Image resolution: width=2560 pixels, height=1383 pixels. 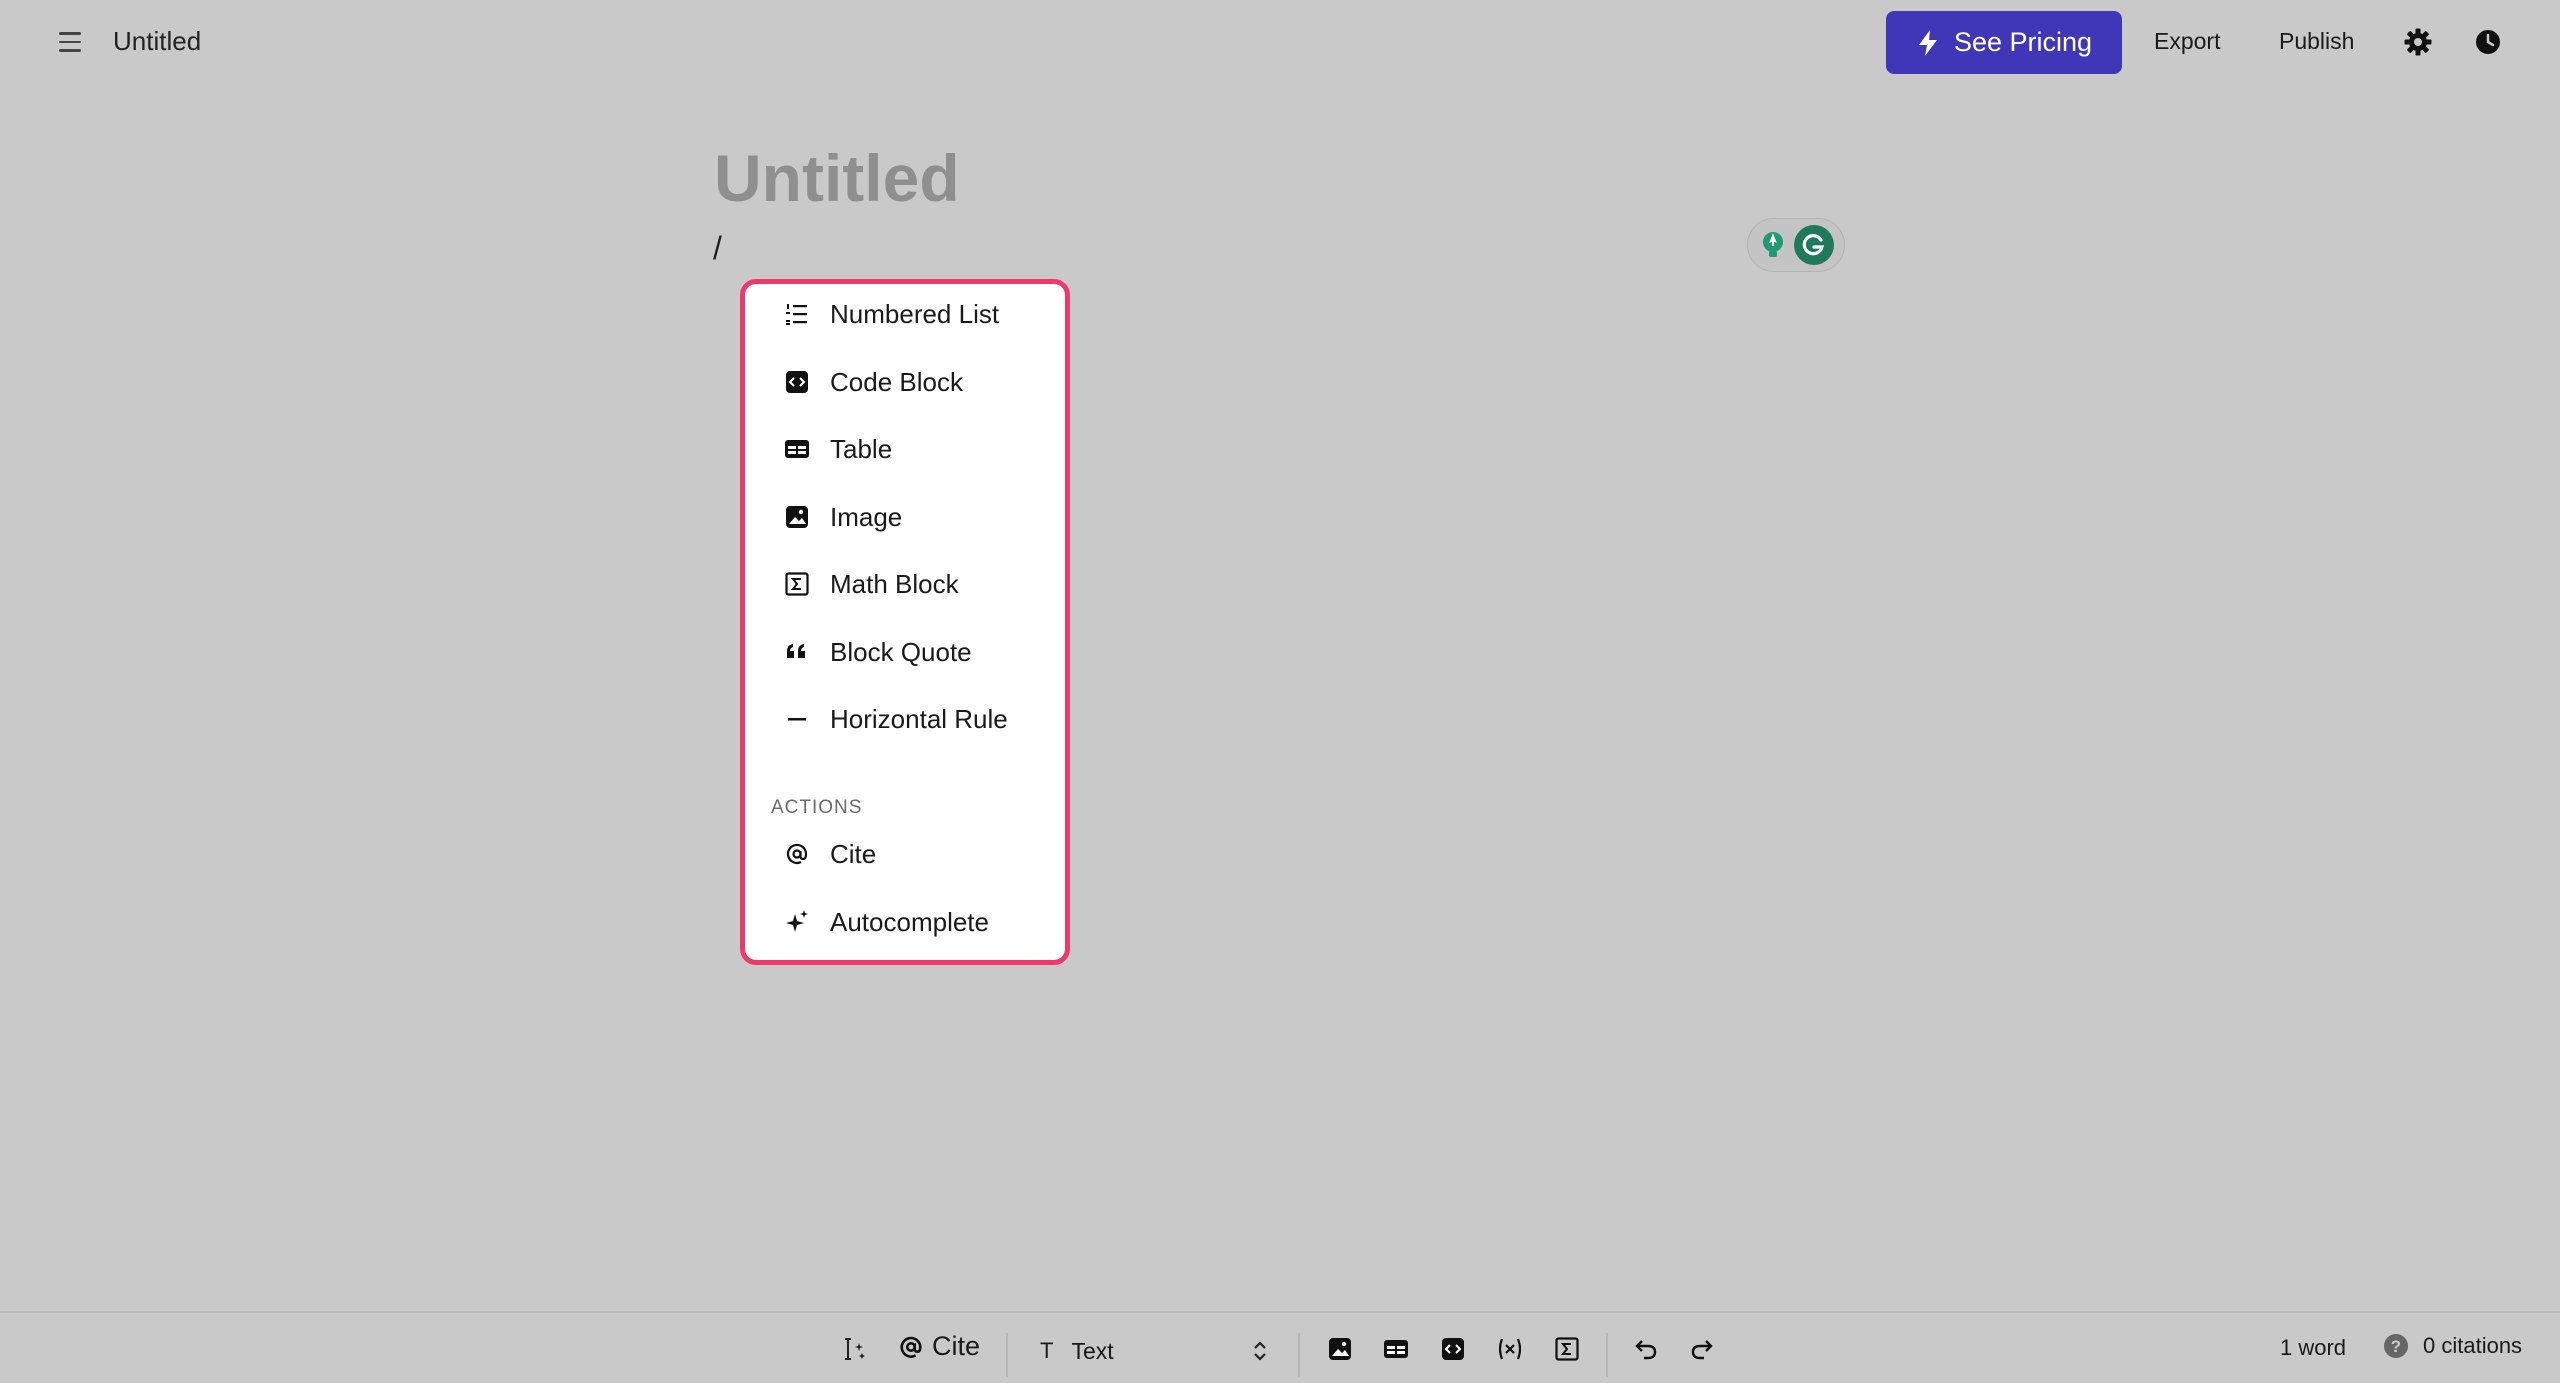 What do you see at coordinates (1280, 1347) in the screenshot?
I see `bottom-toolbar: Cite T Text 1 word ? 0 citations` at bounding box center [1280, 1347].